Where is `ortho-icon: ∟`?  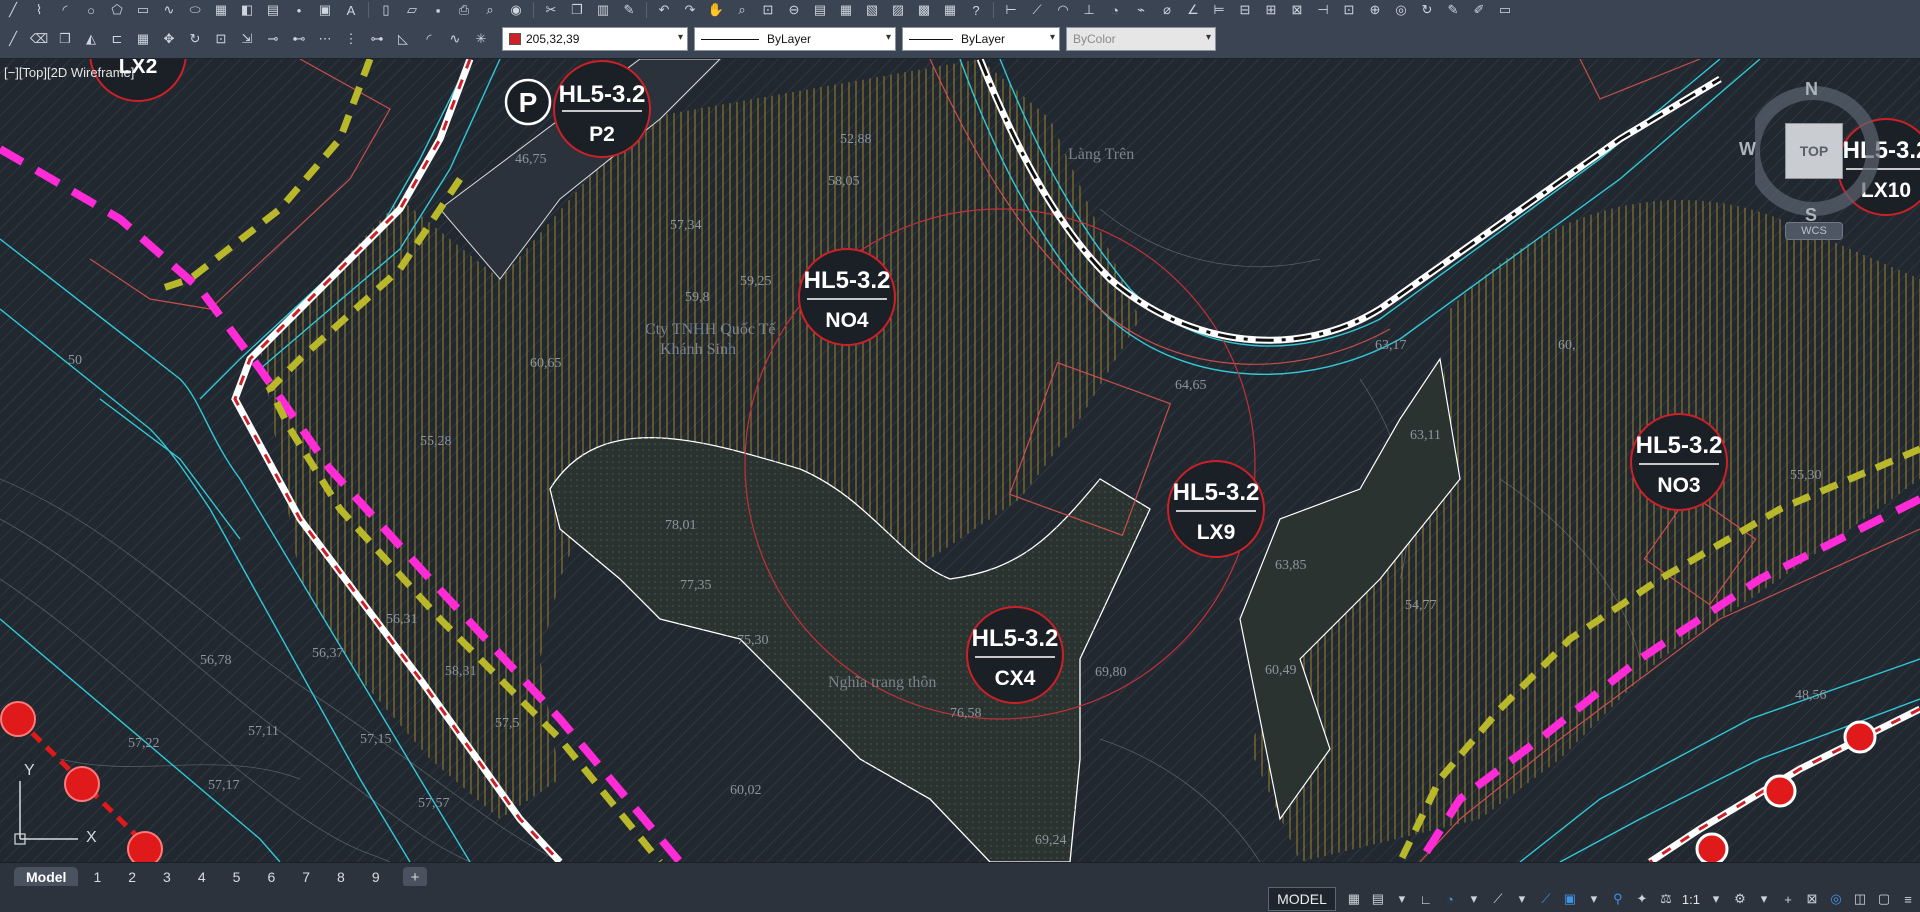 ortho-icon: ∟ is located at coordinates (1426, 899).